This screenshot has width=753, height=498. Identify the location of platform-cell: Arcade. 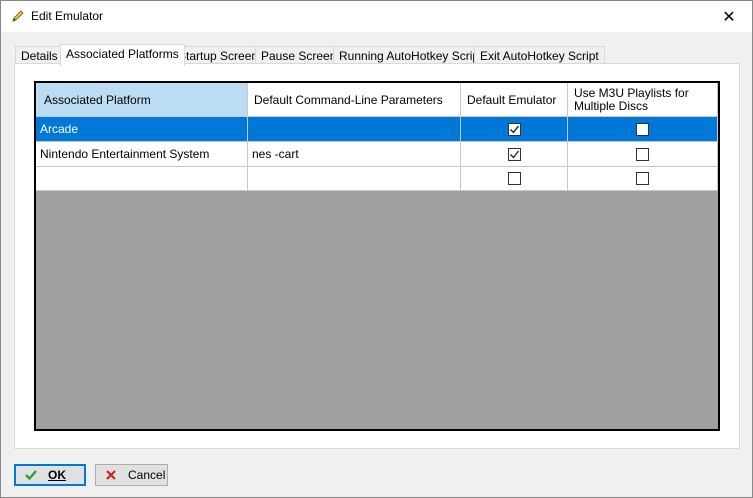
(142, 129).